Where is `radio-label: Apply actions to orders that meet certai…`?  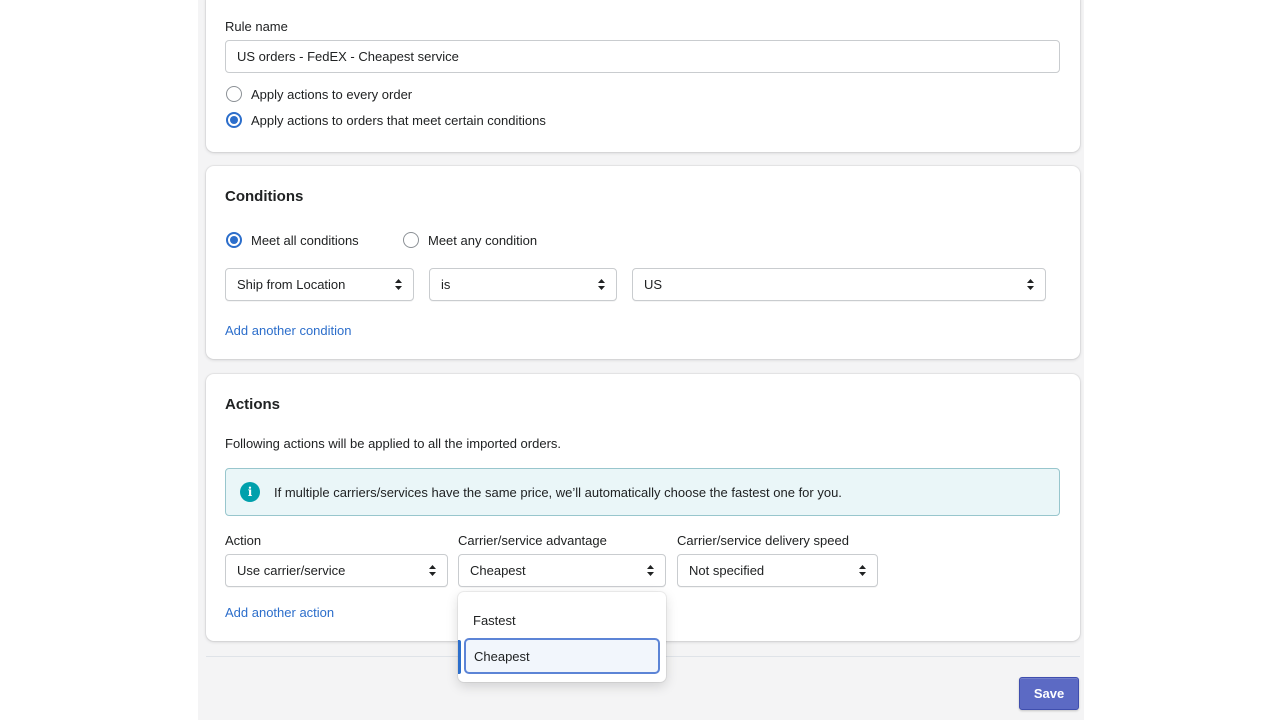 radio-label: Apply actions to orders that meet certai… is located at coordinates (398, 120).